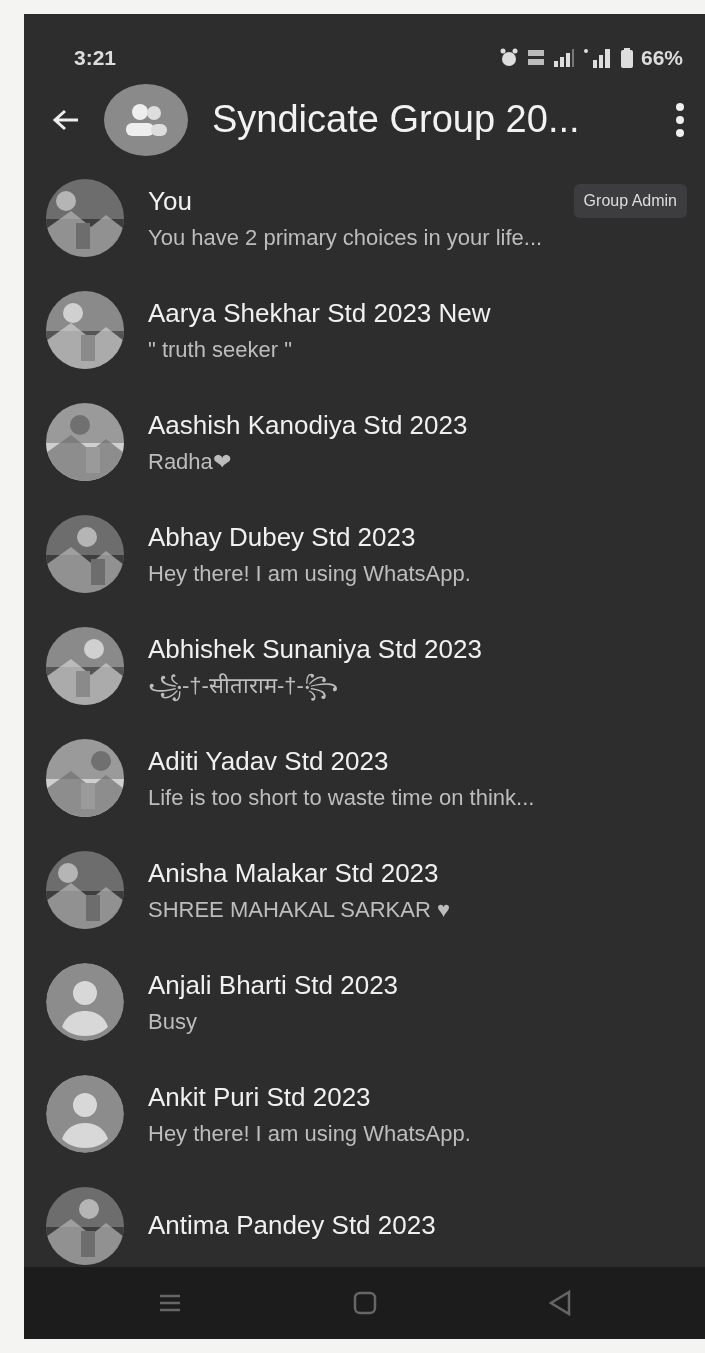 The width and height of the screenshot is (705, 1353). I want to click on more-options-icon, so click(680, 119).